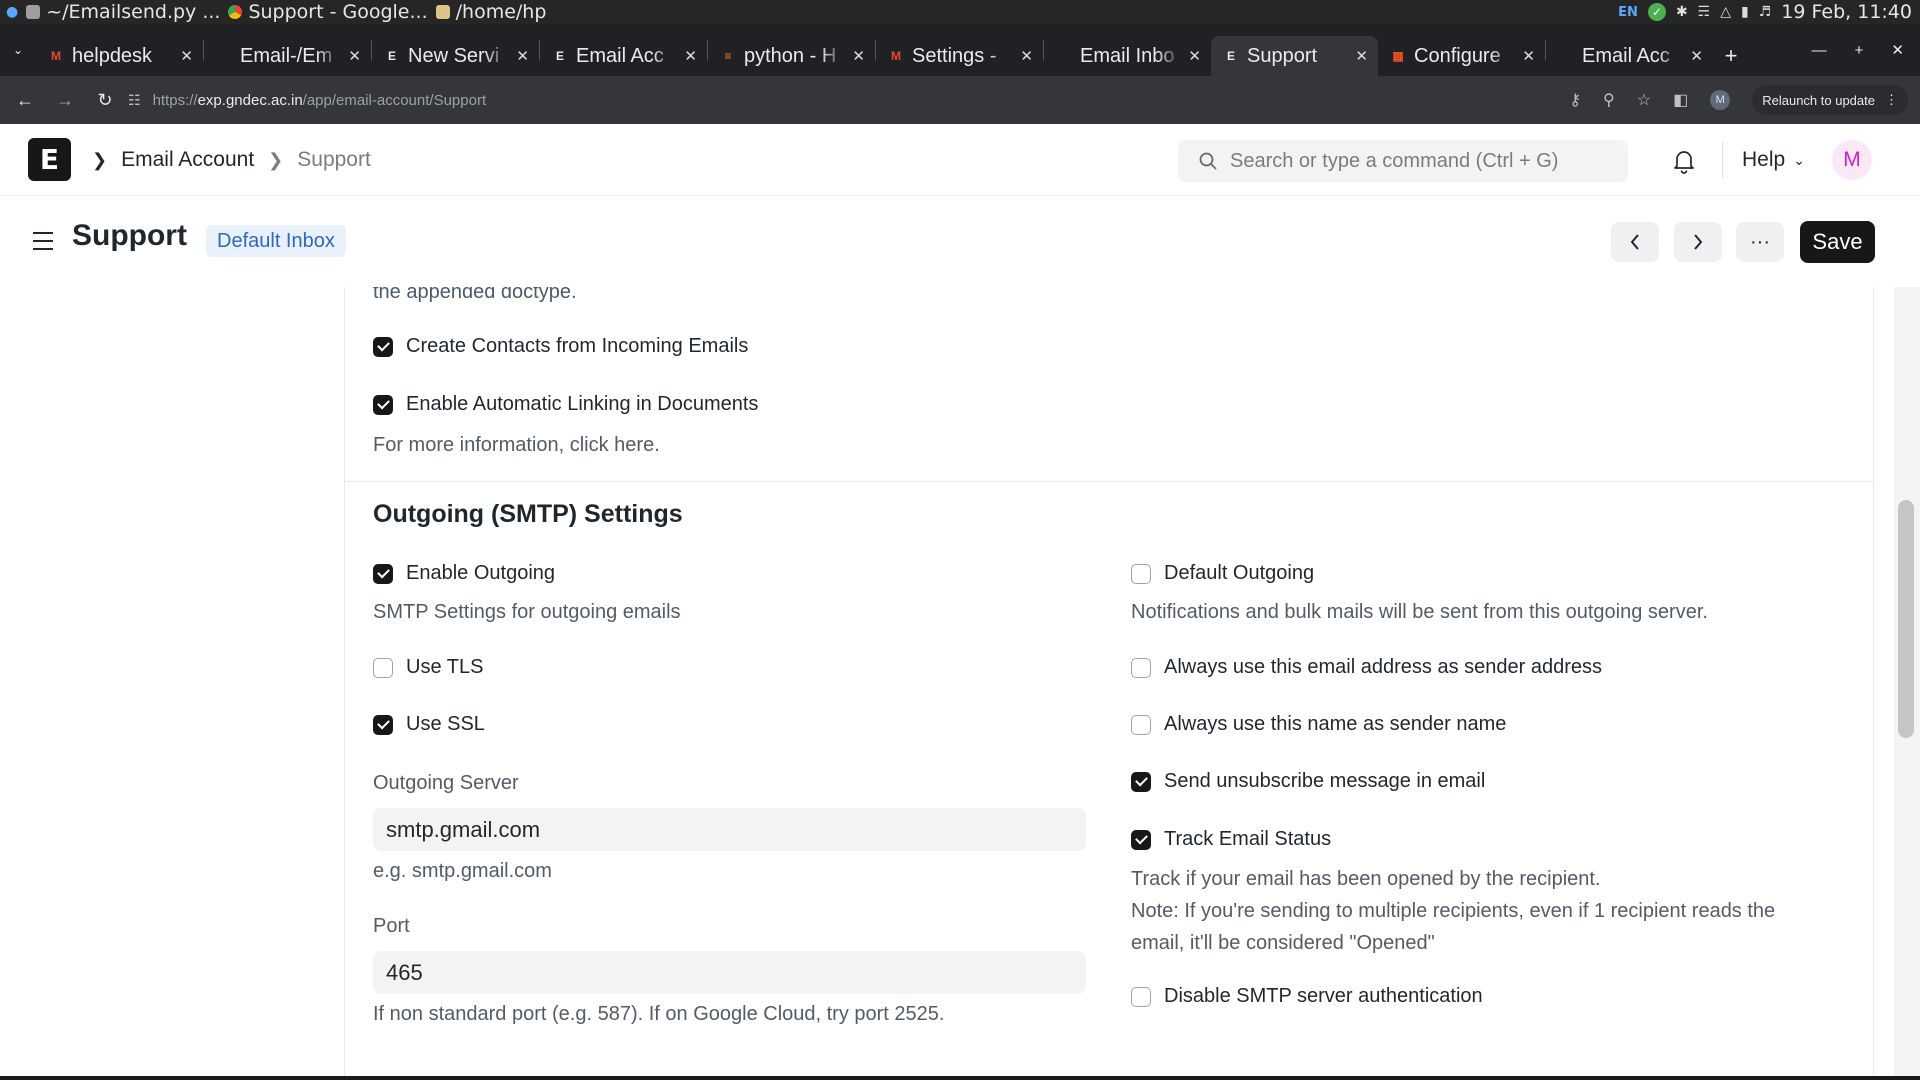 The image size is (1920, 1080). What do you see at coordinates (1830, 100) in the screenshot?
I see `relaunch-button: Relaunch to update ⋮` at bounding box center [1830, 100].